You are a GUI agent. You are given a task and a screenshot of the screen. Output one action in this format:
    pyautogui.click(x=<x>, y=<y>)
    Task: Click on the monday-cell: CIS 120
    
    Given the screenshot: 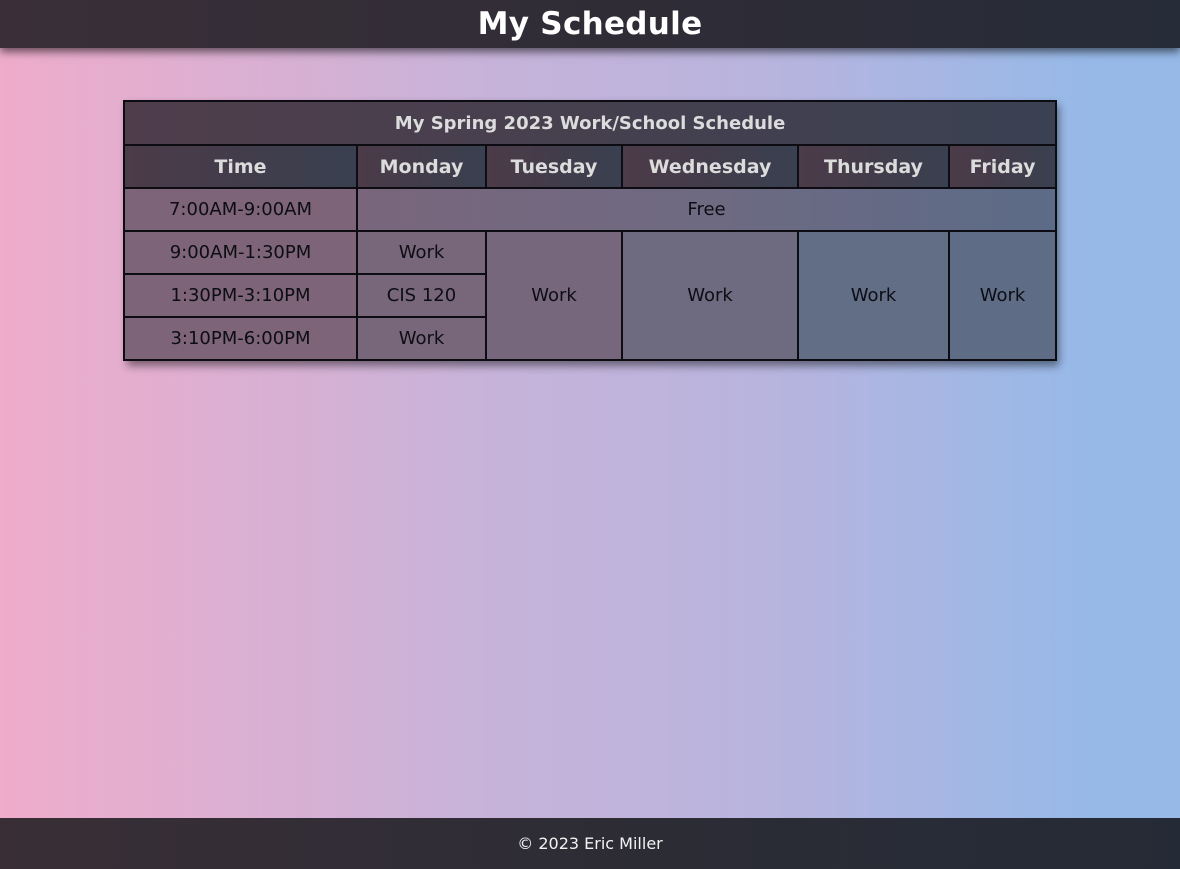 What is the action you would take?
    pyautogui.click(x=421, y=295)
    